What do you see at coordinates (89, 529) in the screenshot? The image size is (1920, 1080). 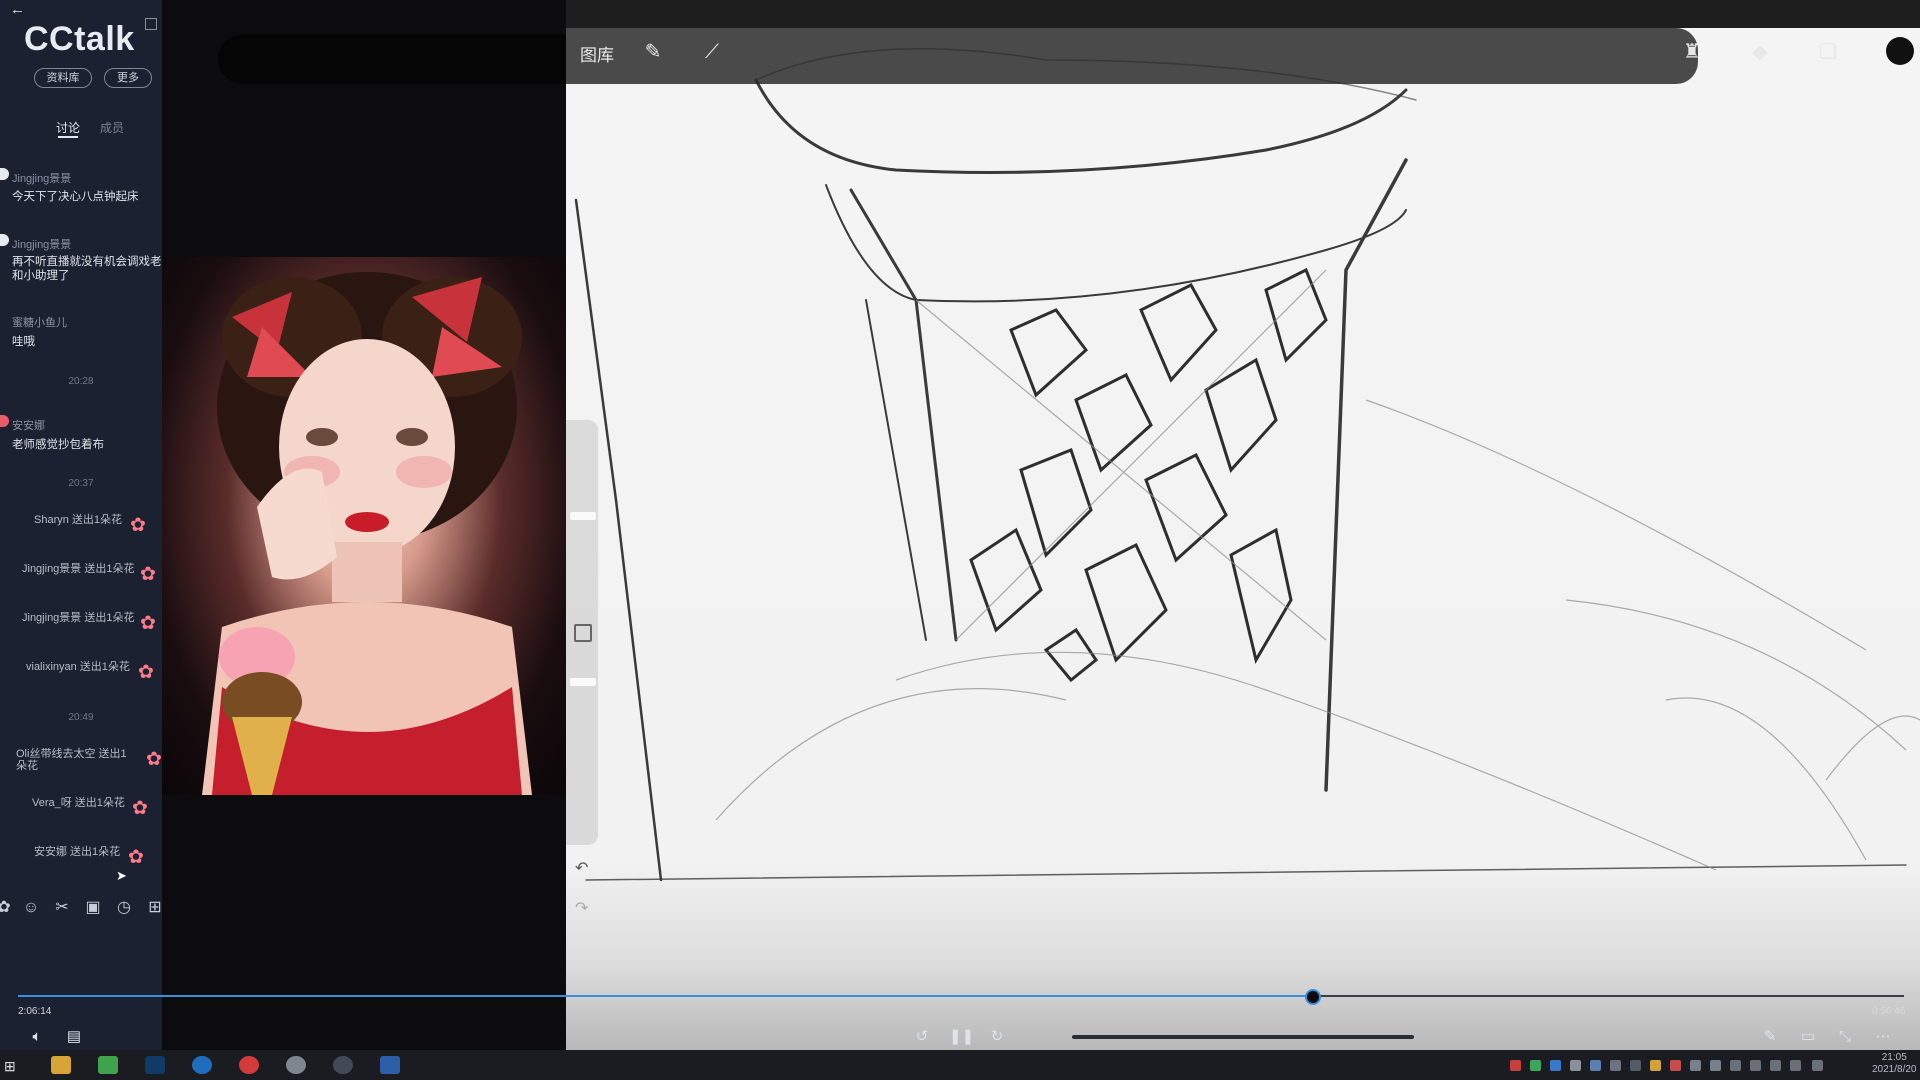 I see `gift-message: Sharyn 送出1朵花 ✿` at bounding box center [89, 529].